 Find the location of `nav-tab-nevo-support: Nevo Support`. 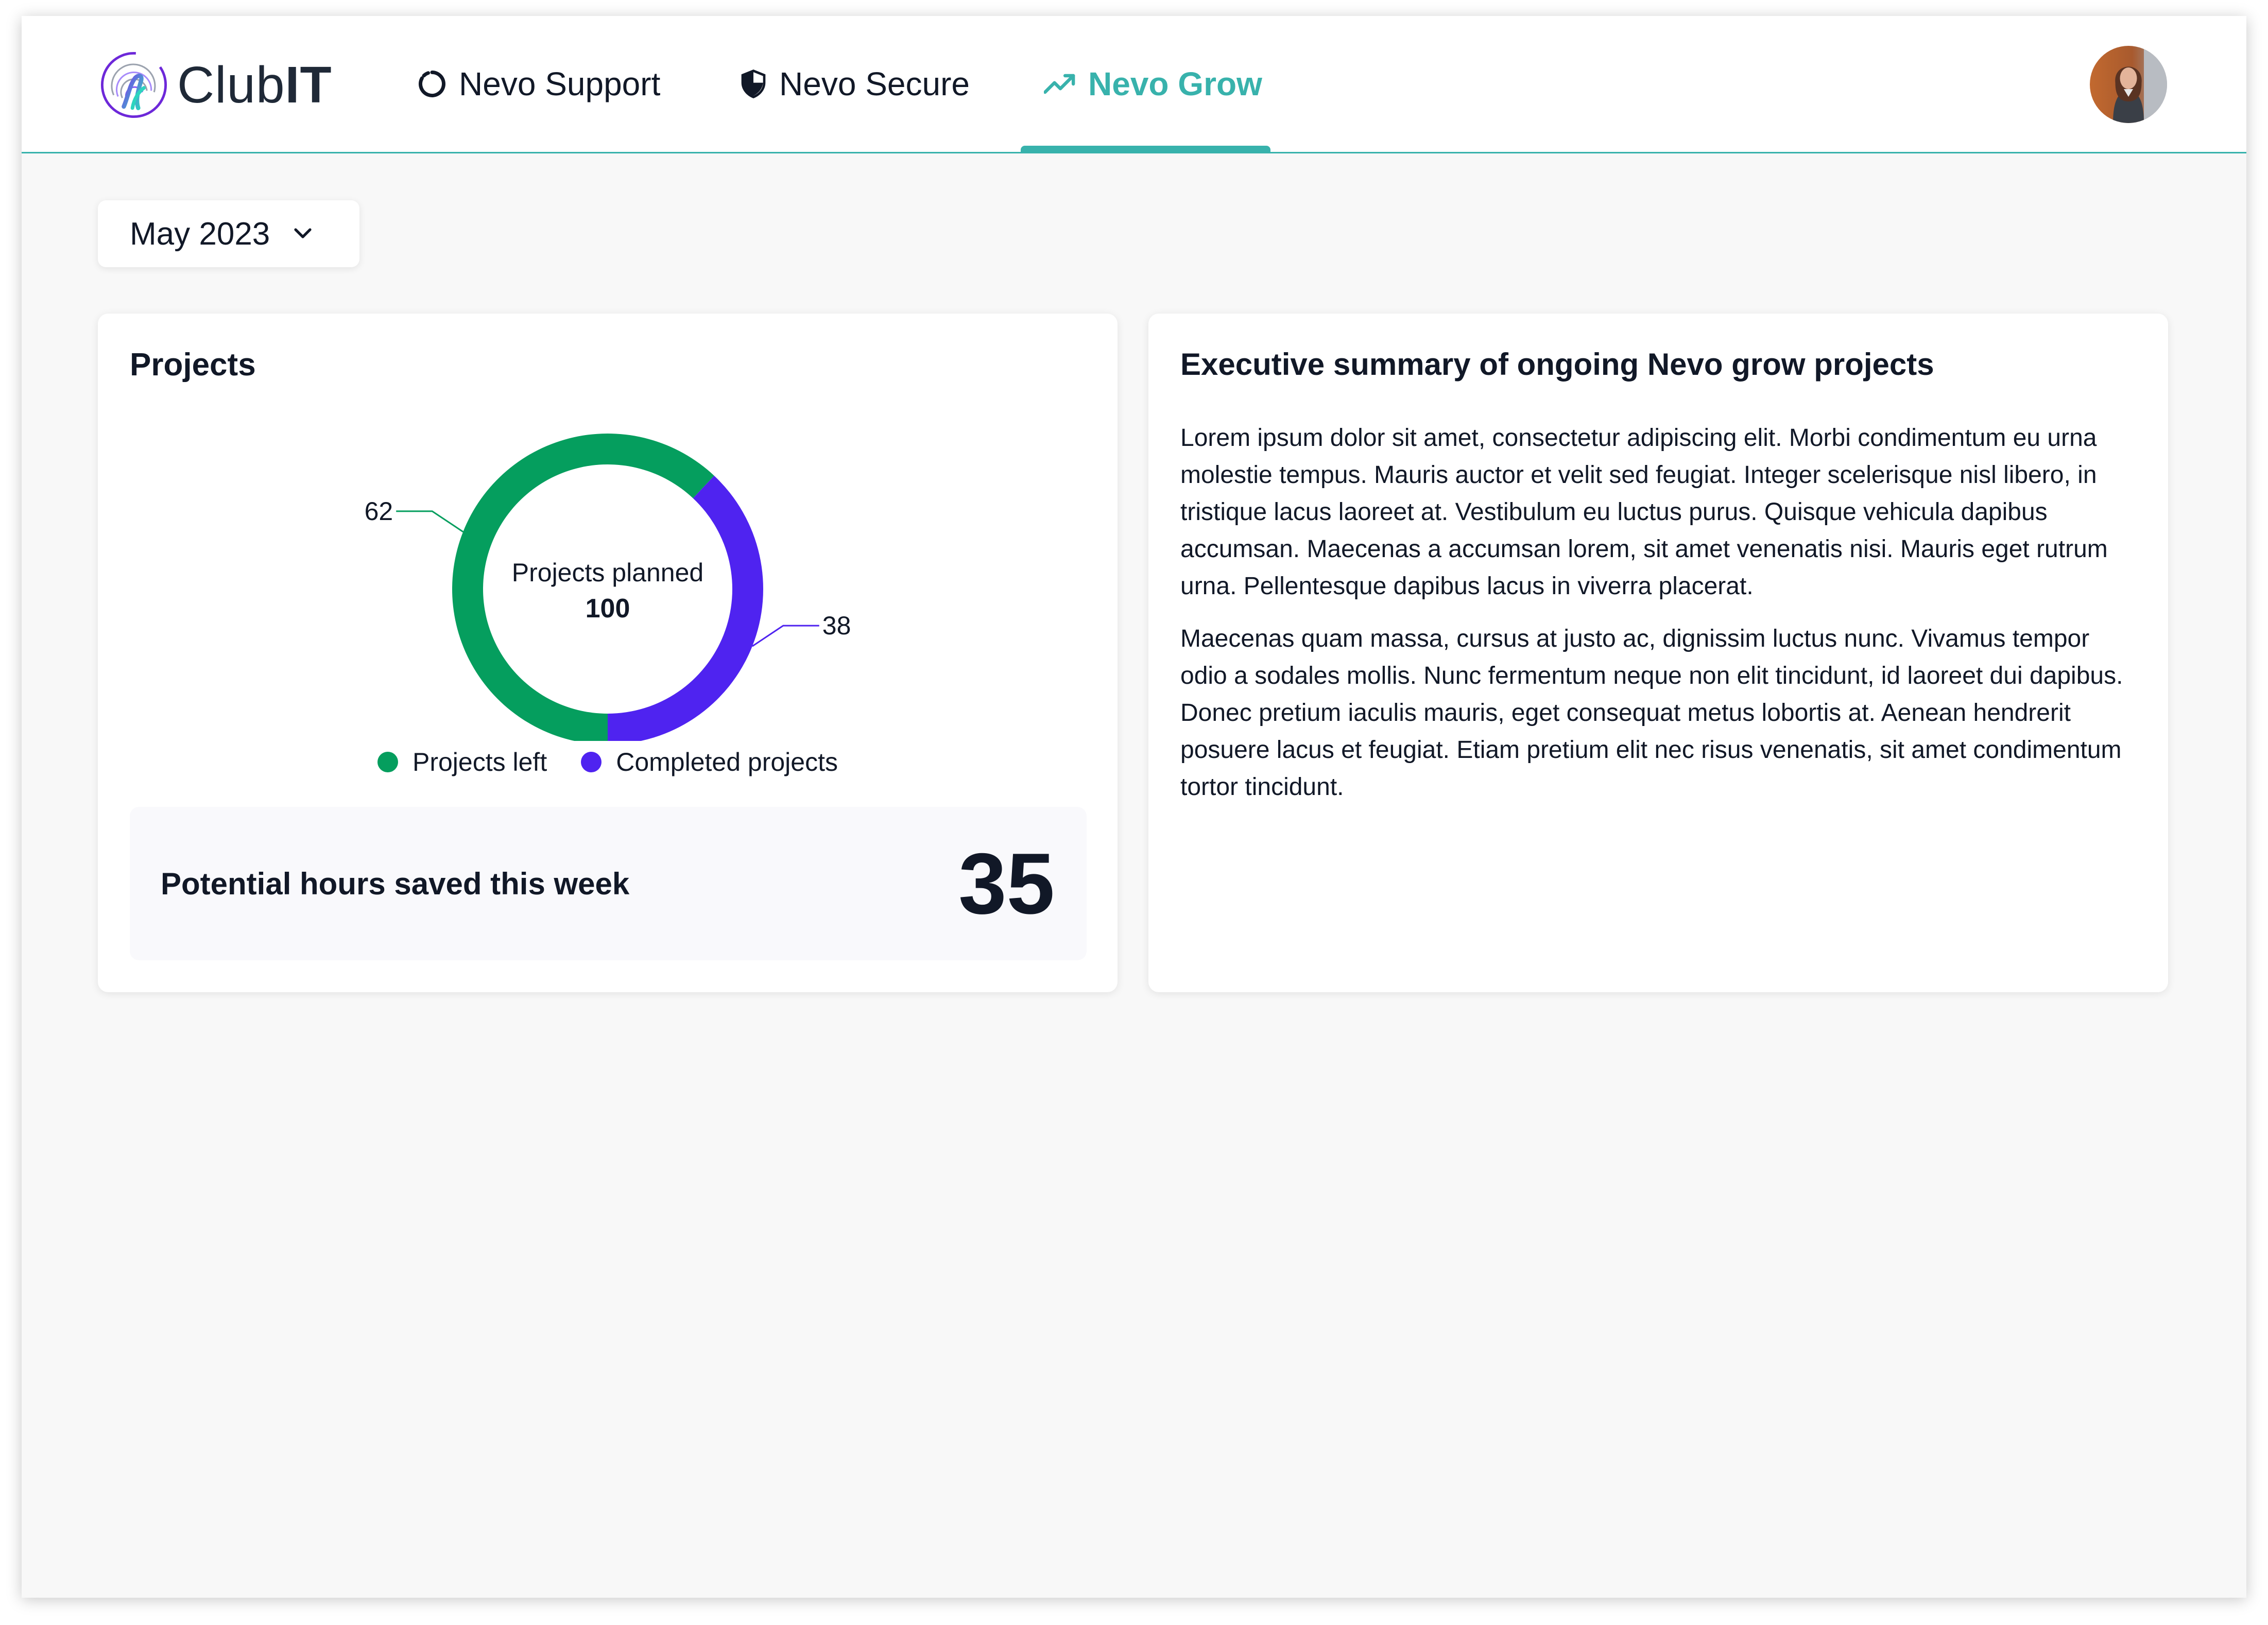

nav-tab-nevo-support: Nevo Support is located at coordinates (538, 84).